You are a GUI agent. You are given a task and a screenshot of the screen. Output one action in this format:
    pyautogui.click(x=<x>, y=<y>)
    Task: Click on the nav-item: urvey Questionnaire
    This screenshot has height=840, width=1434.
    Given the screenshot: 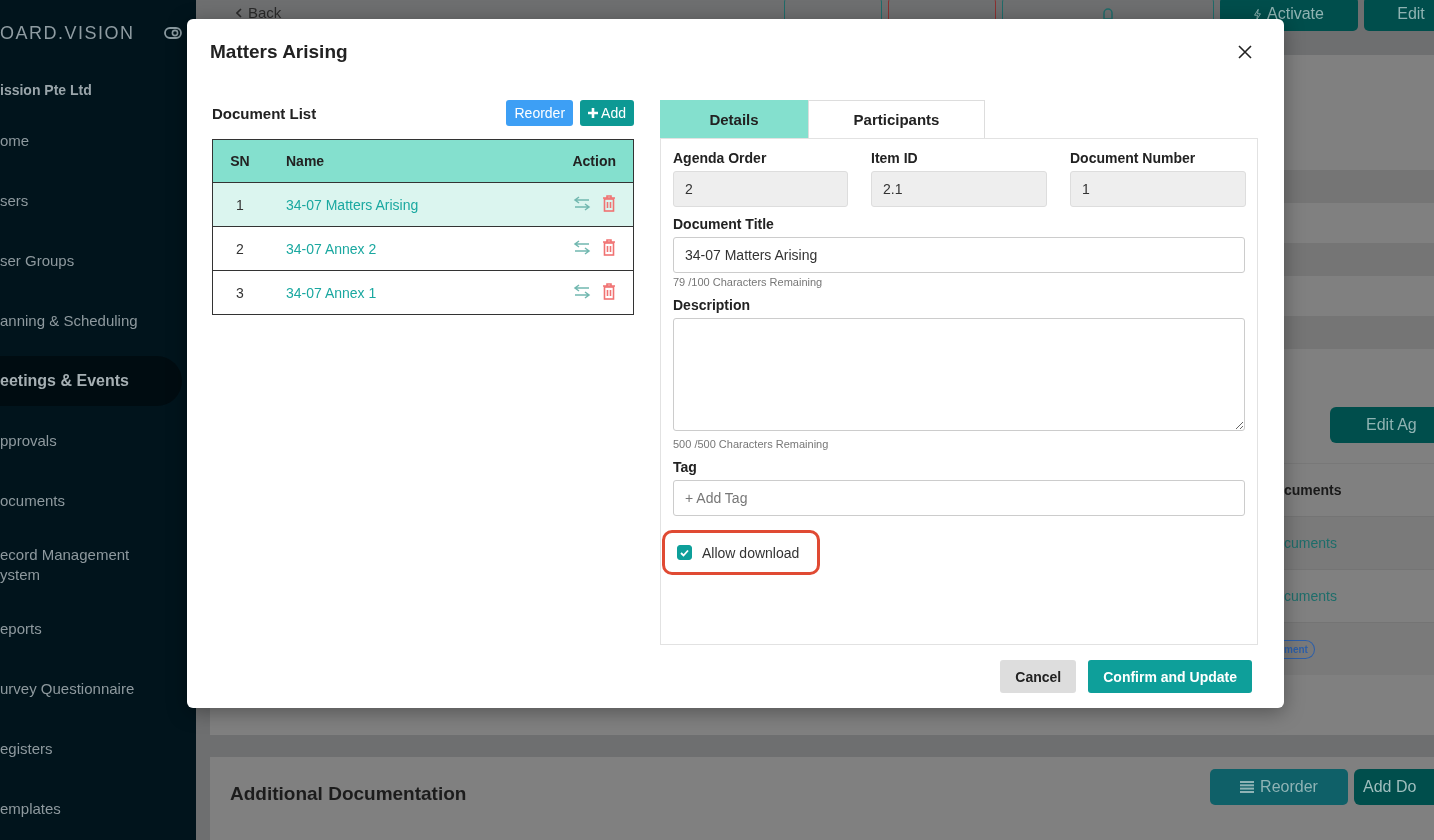 What is the action you would take?
    pyautogui.click(x=67, y=689)
    